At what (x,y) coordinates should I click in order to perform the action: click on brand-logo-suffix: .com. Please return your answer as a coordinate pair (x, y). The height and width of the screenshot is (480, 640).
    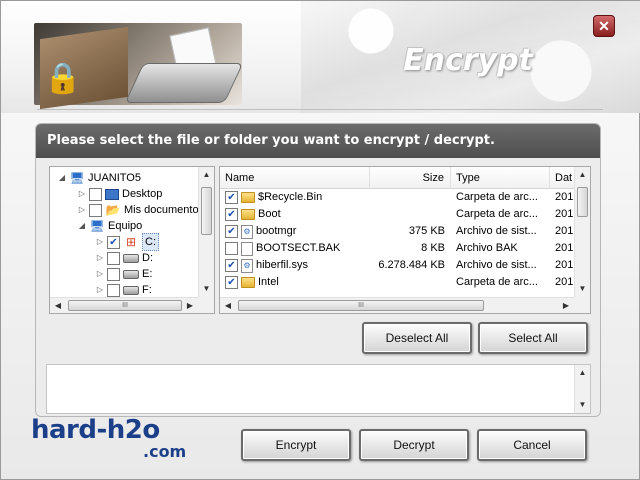
    Looking at the image, I should click on (165, 451).